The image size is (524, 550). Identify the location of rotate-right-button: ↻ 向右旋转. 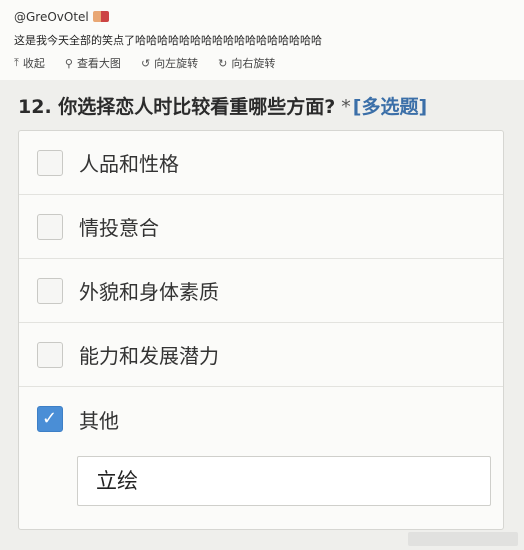
(246, 63).